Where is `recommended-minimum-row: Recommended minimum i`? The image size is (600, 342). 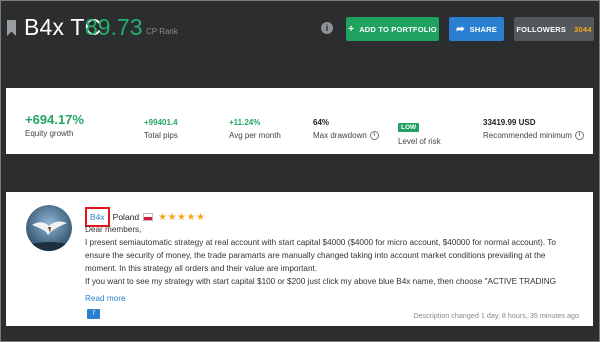 recommended-minimum-row: Recommended minimum i is located at coordinates (533, 135).